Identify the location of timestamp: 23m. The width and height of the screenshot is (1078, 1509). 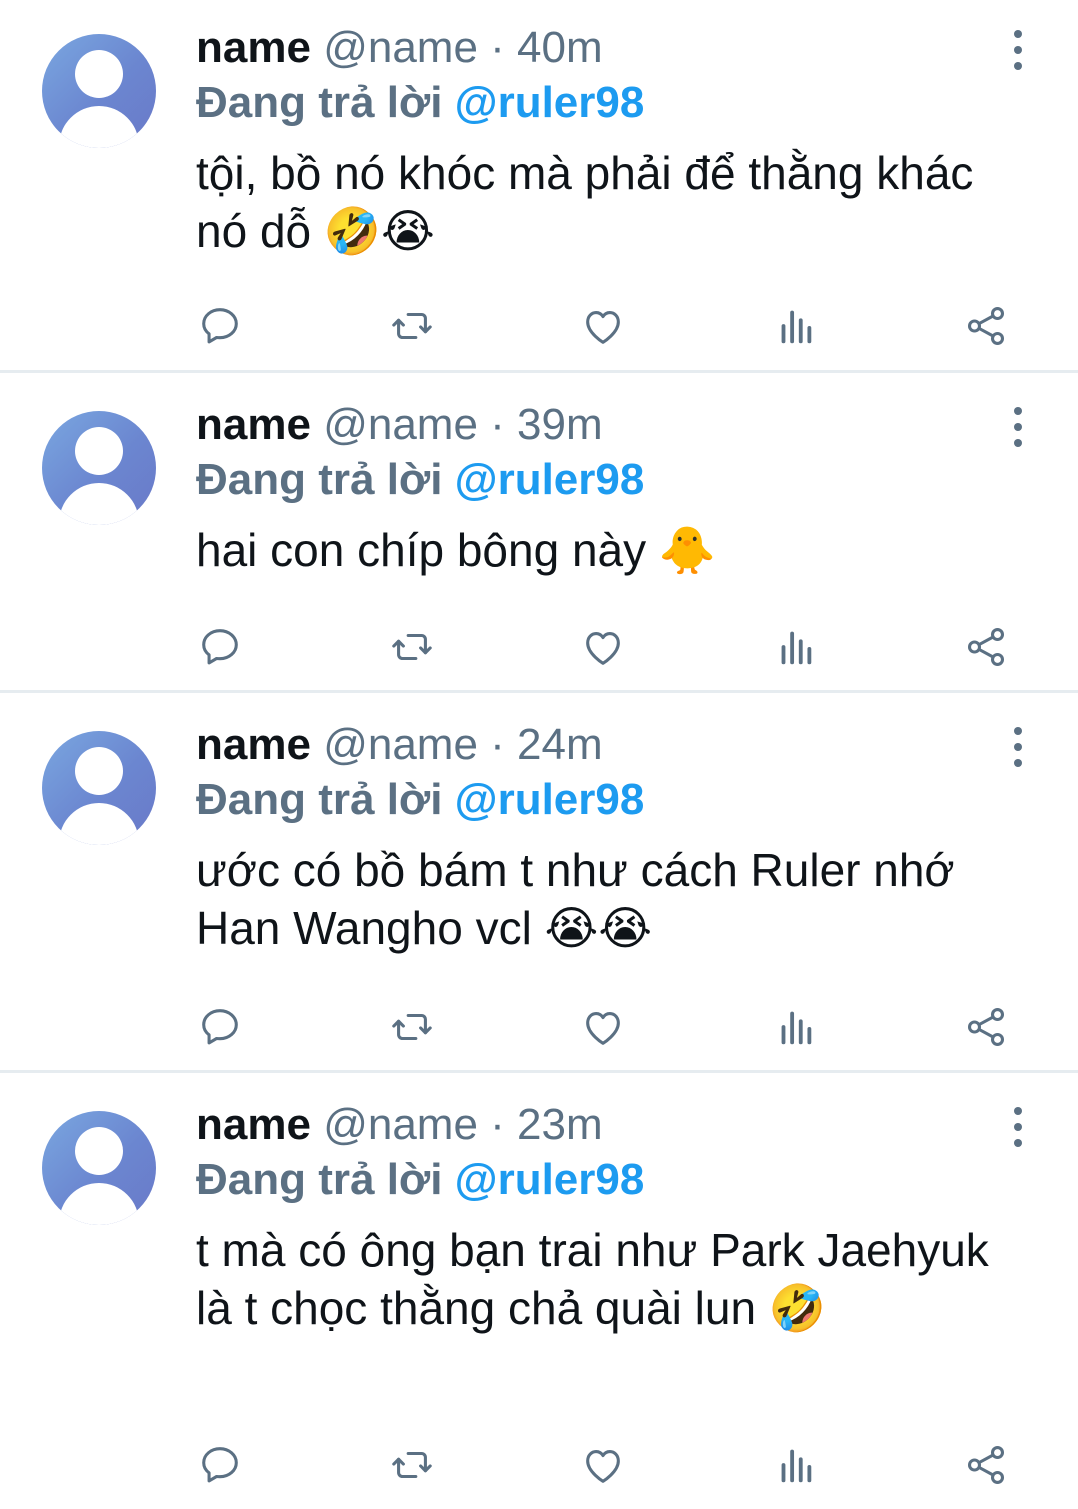
(560, 1124).